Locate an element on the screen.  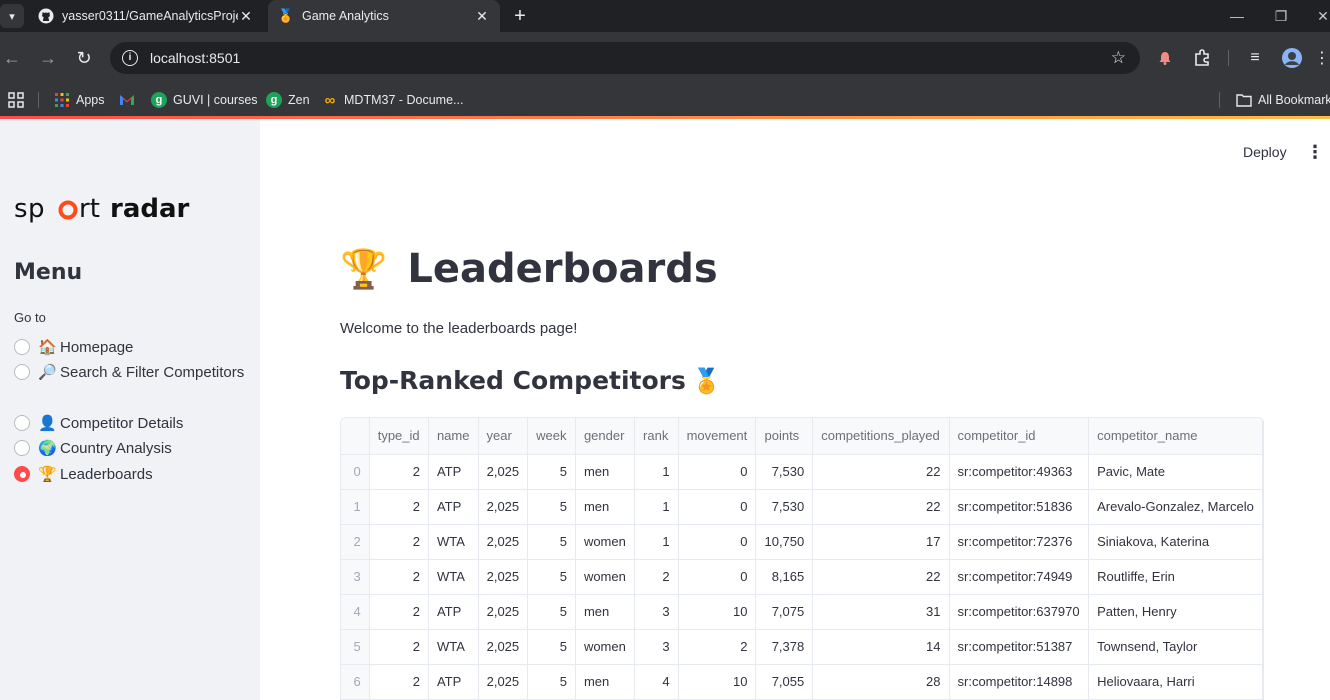
table-cell: sr:competitor:637970 is located at coordinates (1019, 612).